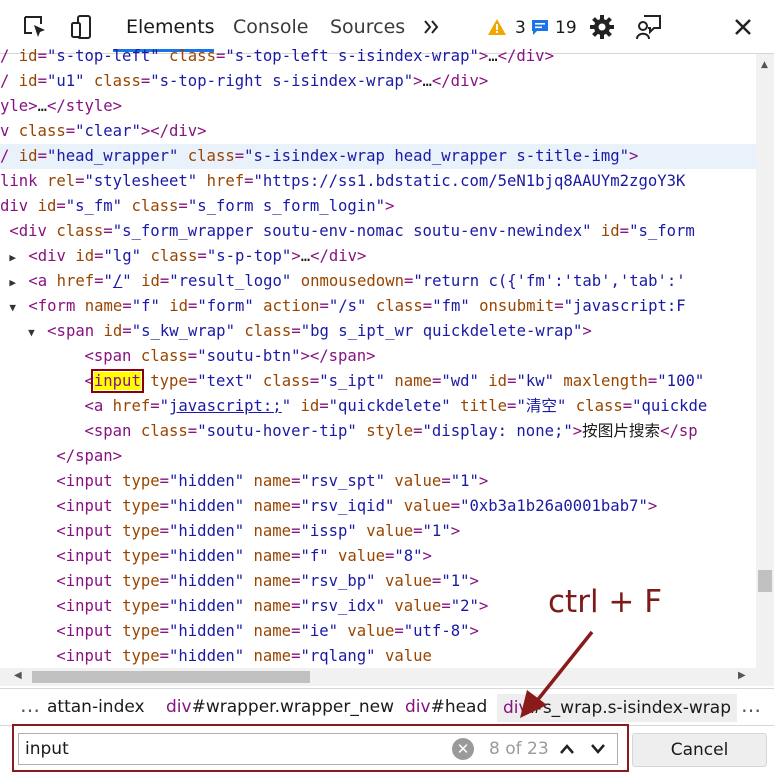 The image size is (774, 780). I want to click on dom-node-line: ▶ <div id="lg" class="s-p-top">…</div>, so click(183, 256).